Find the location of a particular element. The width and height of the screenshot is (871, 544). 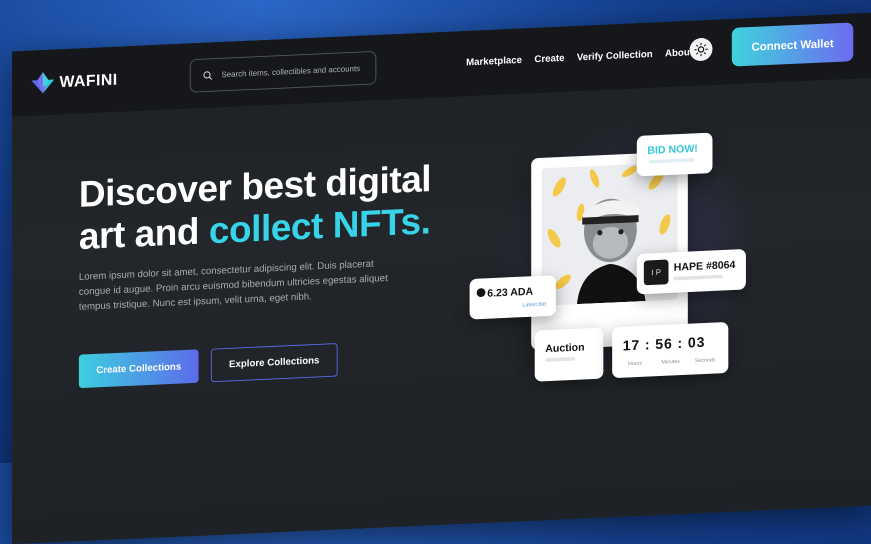

timer-label-seconds: Seconds is located at coordinates (705, 361).